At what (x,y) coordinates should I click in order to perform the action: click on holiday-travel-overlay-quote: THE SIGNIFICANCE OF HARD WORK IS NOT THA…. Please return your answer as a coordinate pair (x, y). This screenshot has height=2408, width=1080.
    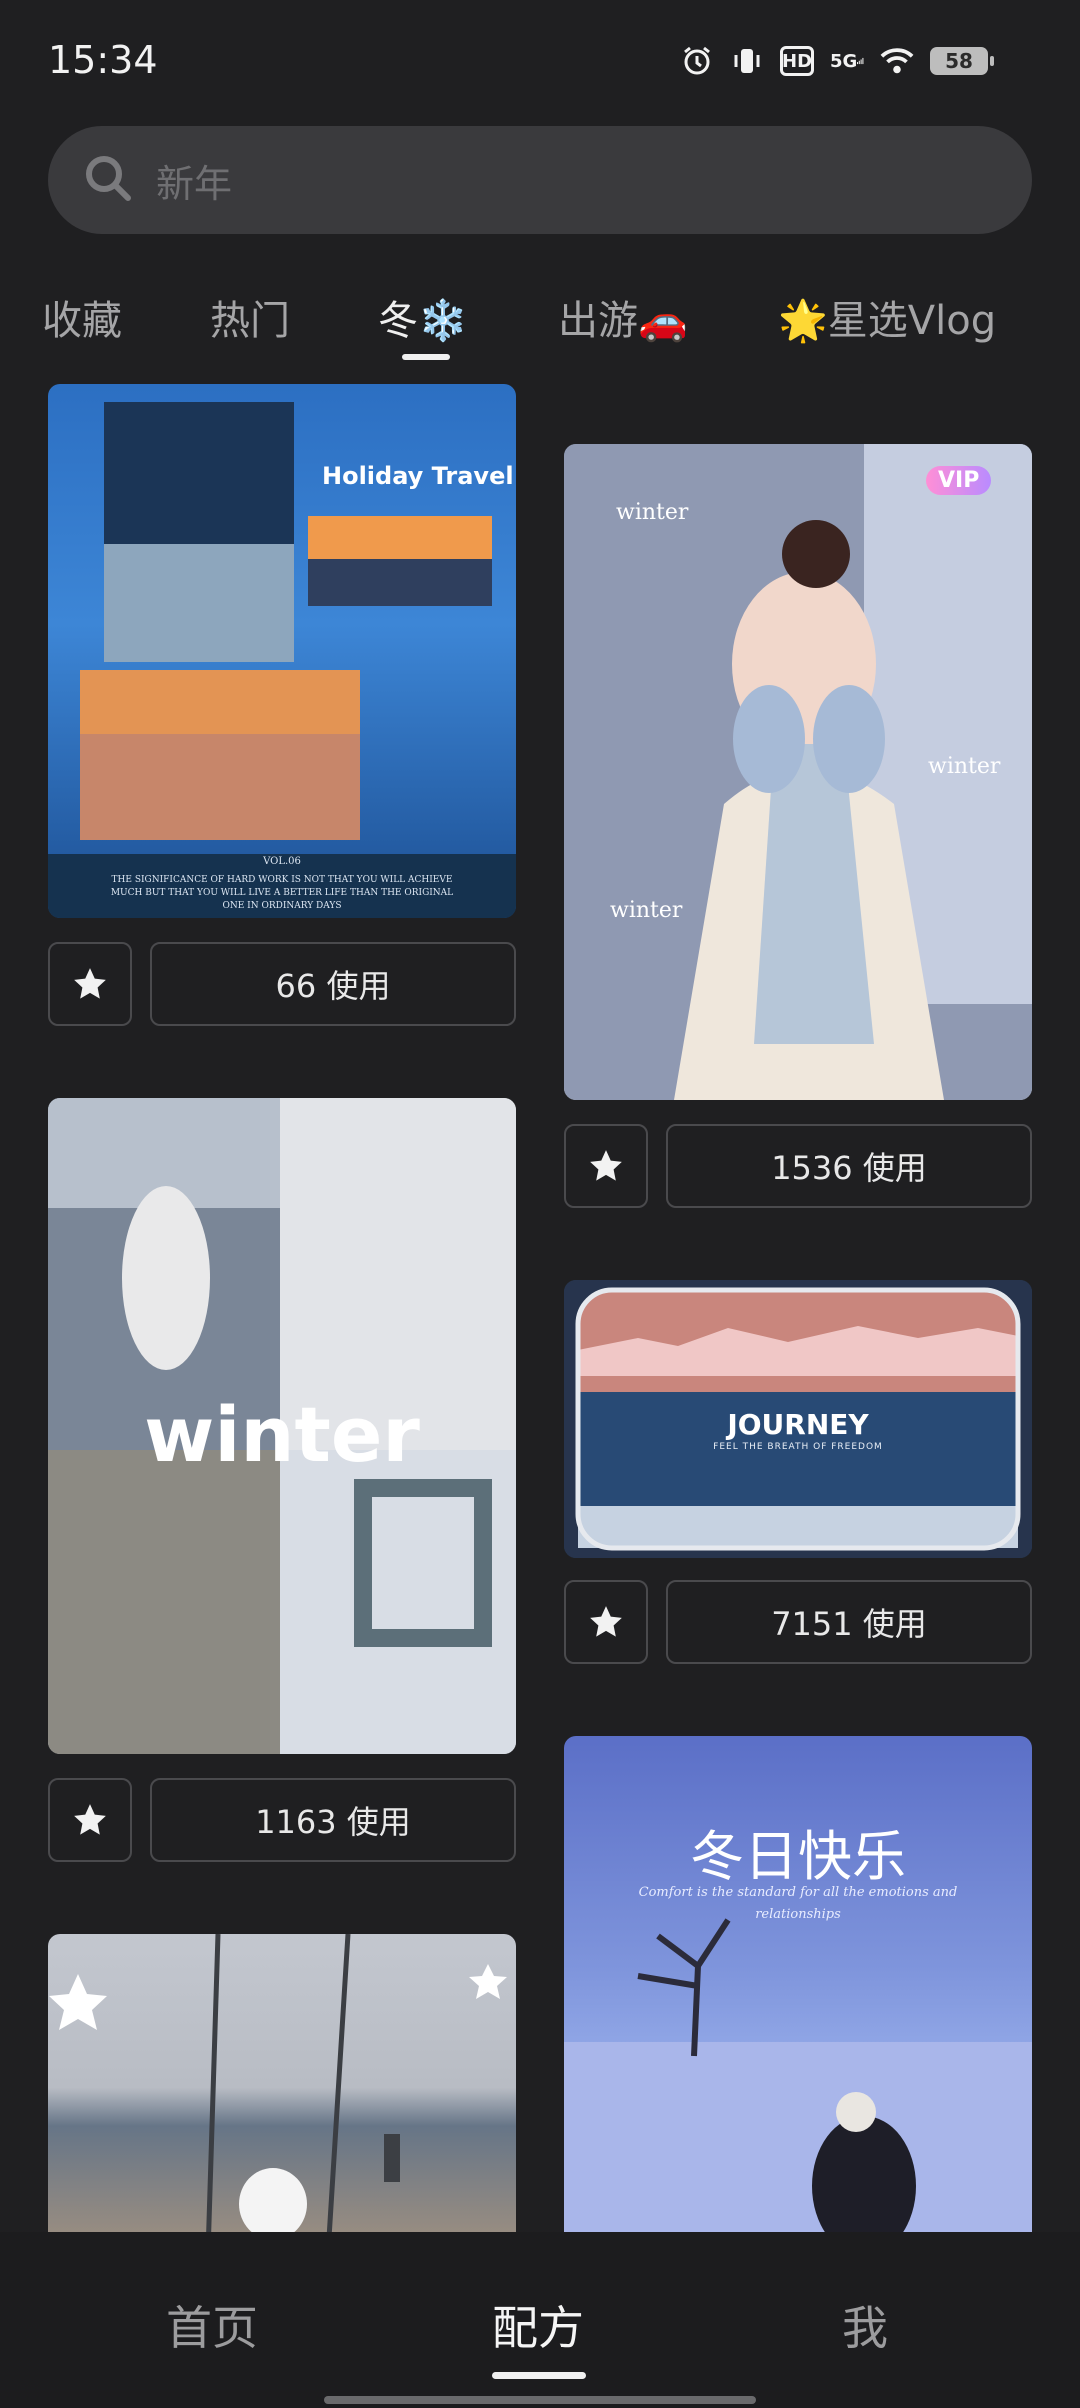
    Looking at the image, I should click on (282, 893).